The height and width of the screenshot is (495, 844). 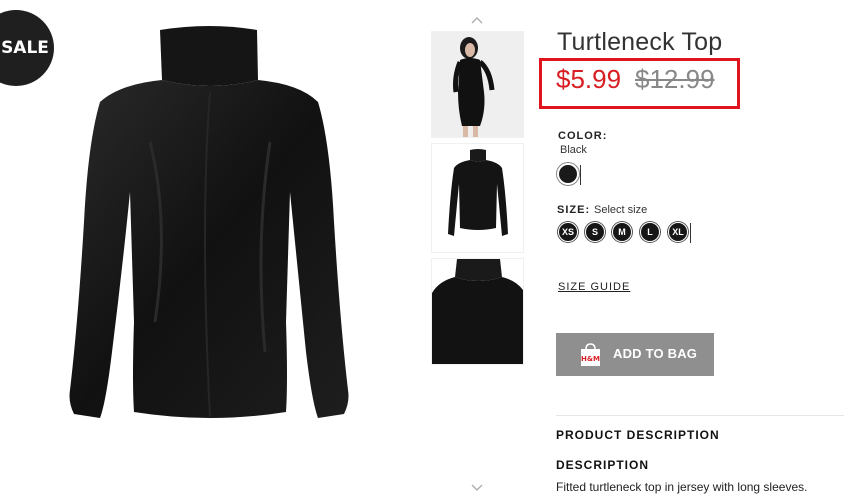 What do you see at coordinates (590, 354) in the screenshot?
I see `shopping-bag-icon: H&M` at bounding box center [590, 354].